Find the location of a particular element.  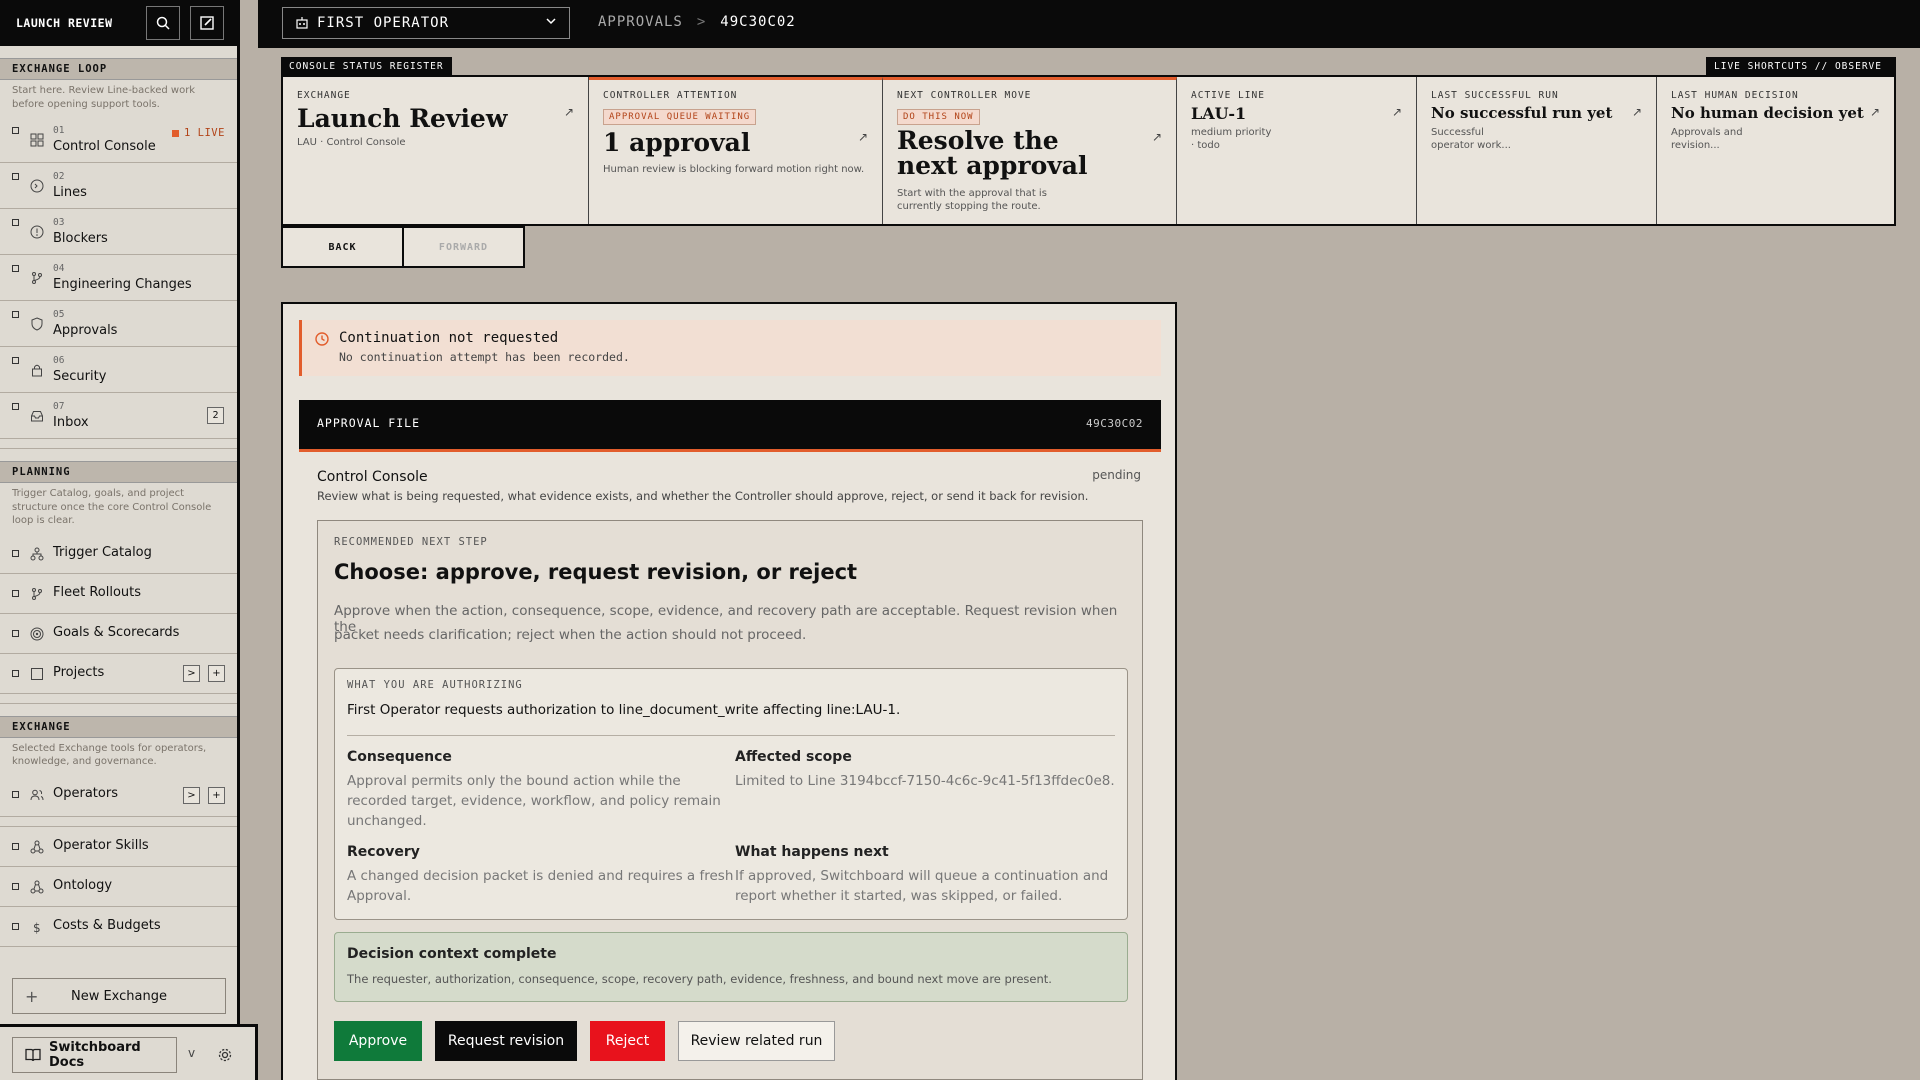

square-icon is located at coordinates (37, 674).